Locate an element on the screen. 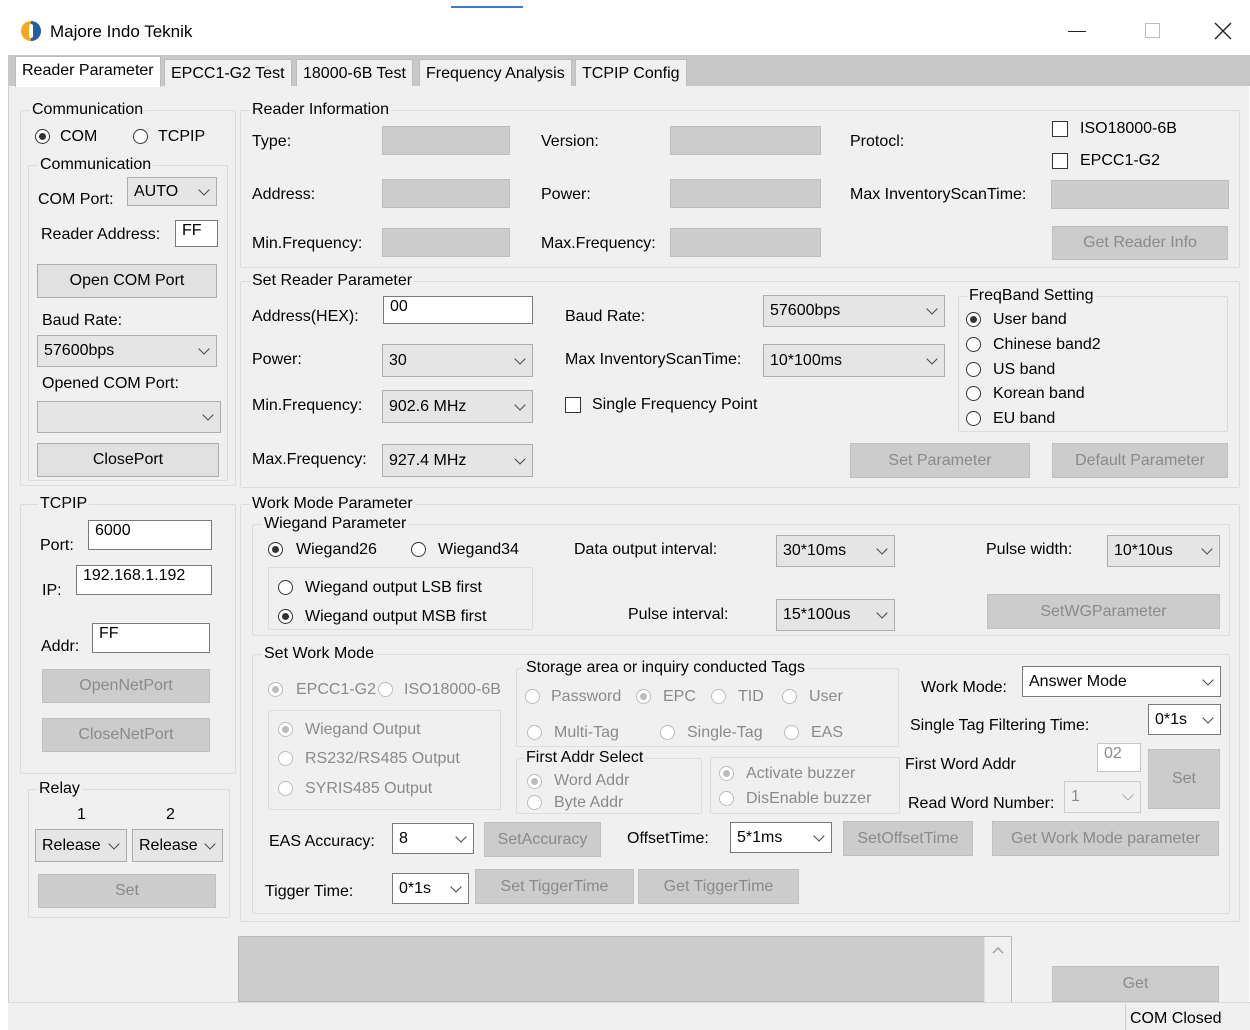 The height and width of the screenshot is (1030, 1250). tid-radio is located at coordinates (718, 696).